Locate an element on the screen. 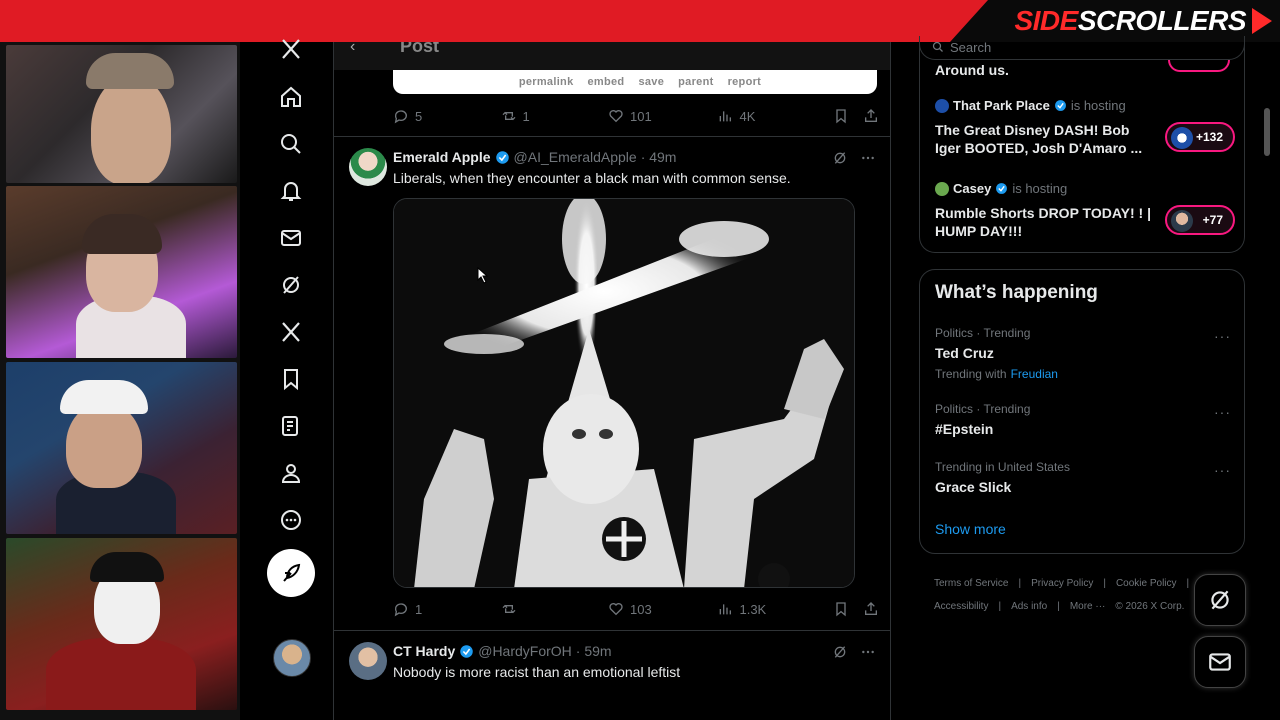  trend-item: Politics · Trending #Epstein ··· is located at coordinates (1083, 419).